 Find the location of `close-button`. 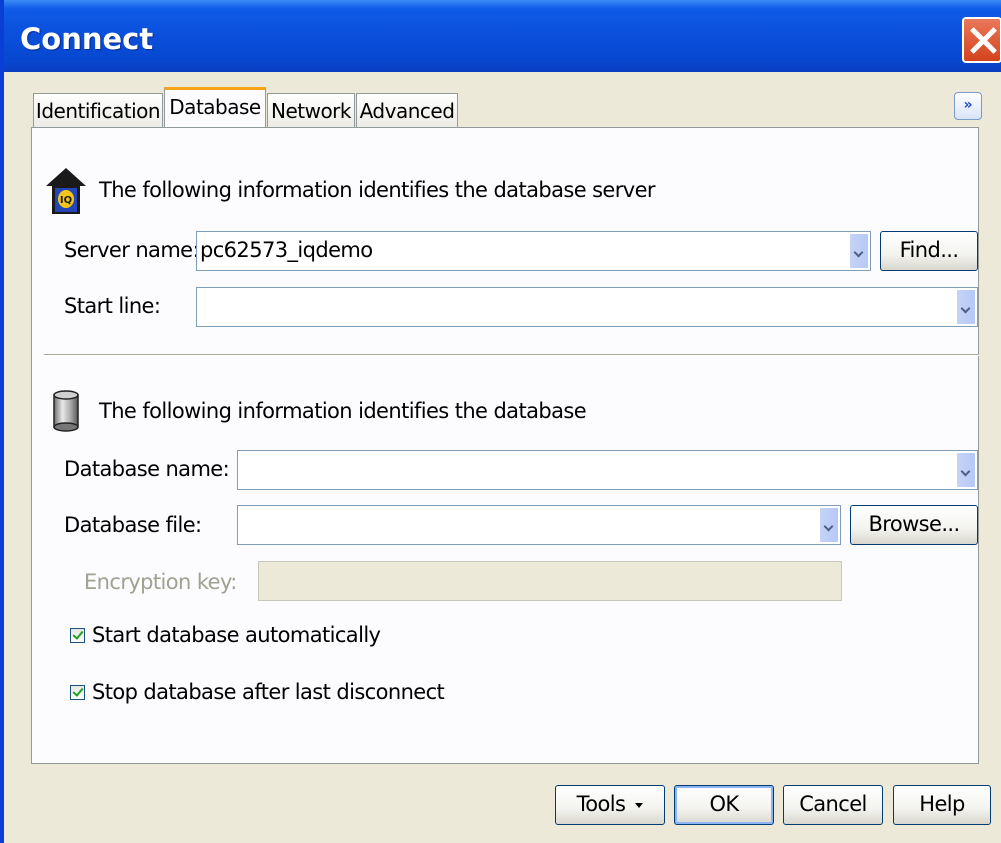

close-button is located at coordinates (981, 40).